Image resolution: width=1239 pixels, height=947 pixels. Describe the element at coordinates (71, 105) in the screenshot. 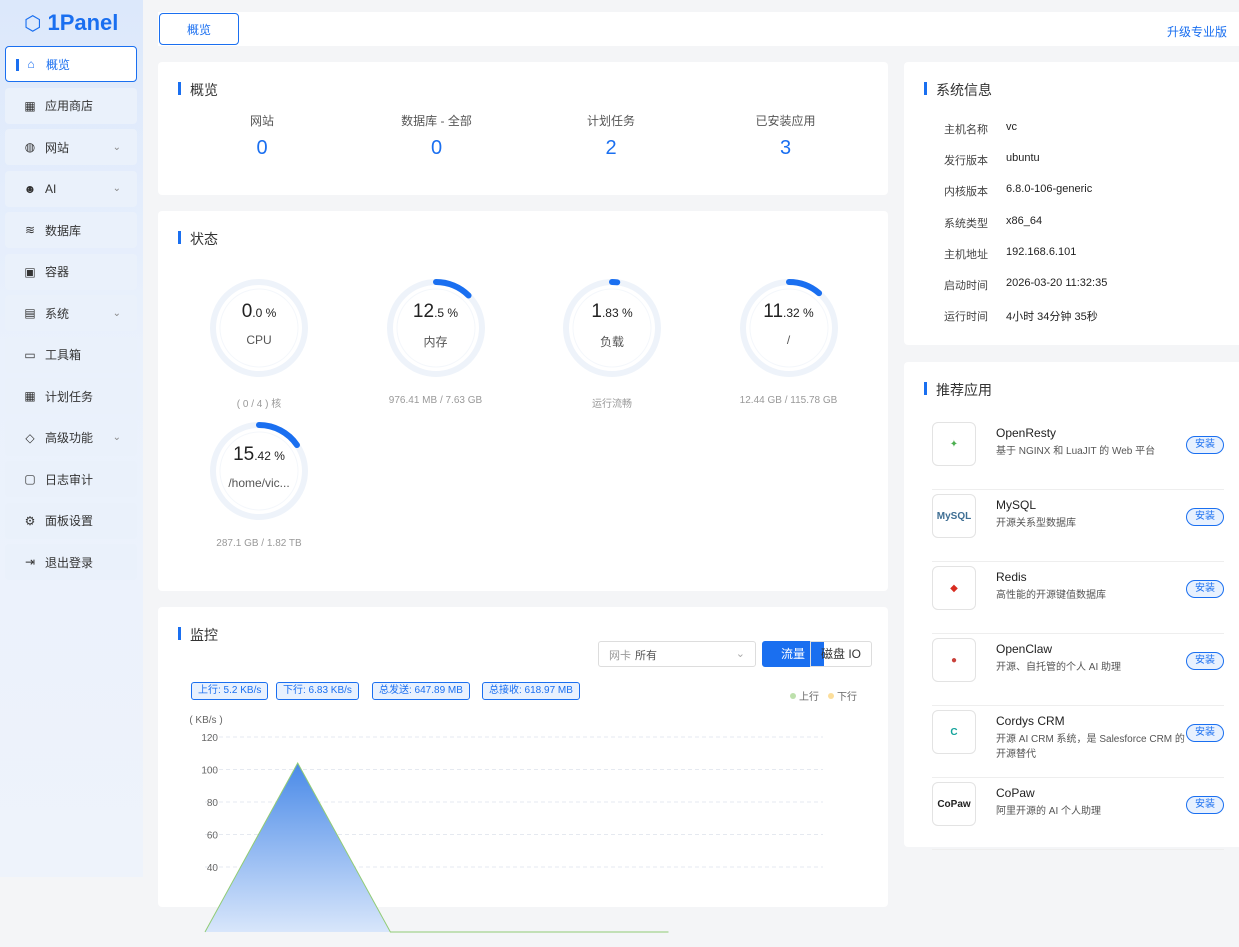

I see `sidebar-item: ▦ 应用商店` at that location.